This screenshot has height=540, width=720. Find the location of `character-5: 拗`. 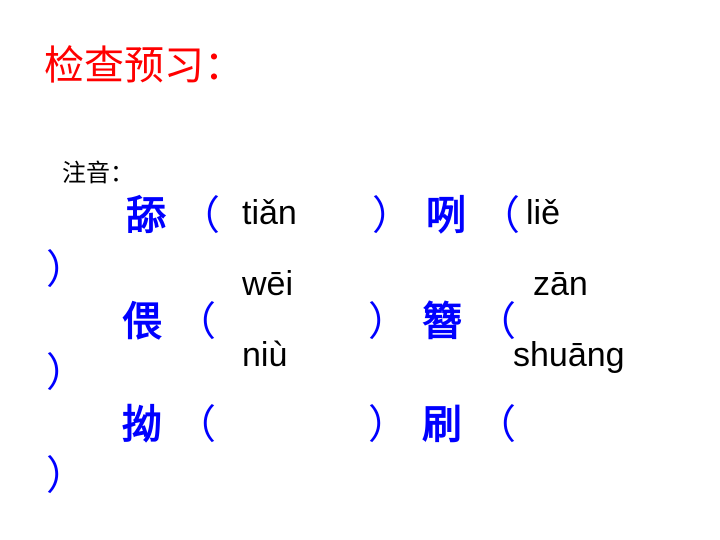

character-5: 拗 is located at coordinates (142, 425).